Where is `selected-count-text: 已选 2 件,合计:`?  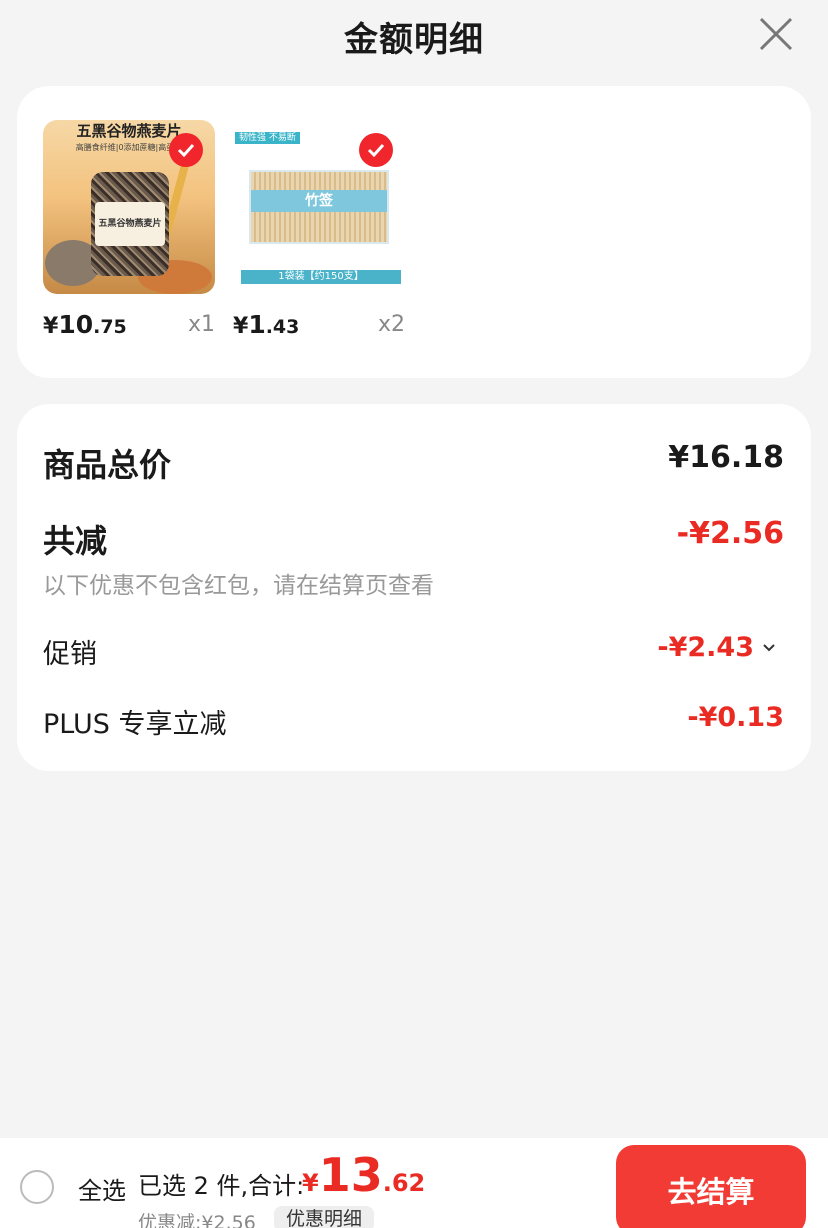 selected-count-text: 已选 2 件,合计: is located at coordinates (221, 1186).